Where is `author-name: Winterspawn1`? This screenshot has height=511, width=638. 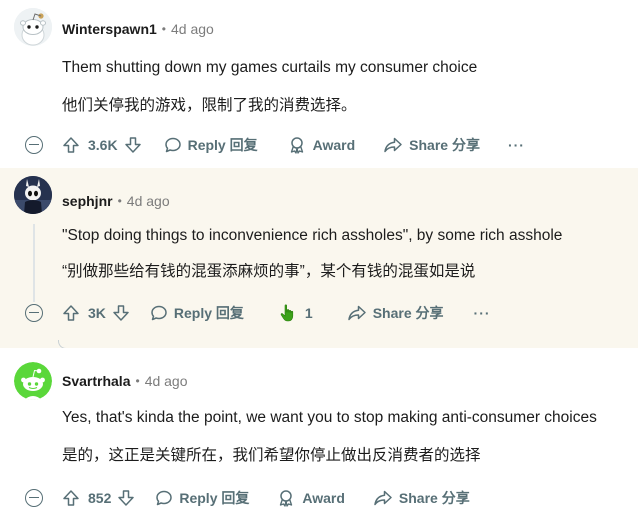
author-name: Winterspawn1 is located at coordinates (109, 29).